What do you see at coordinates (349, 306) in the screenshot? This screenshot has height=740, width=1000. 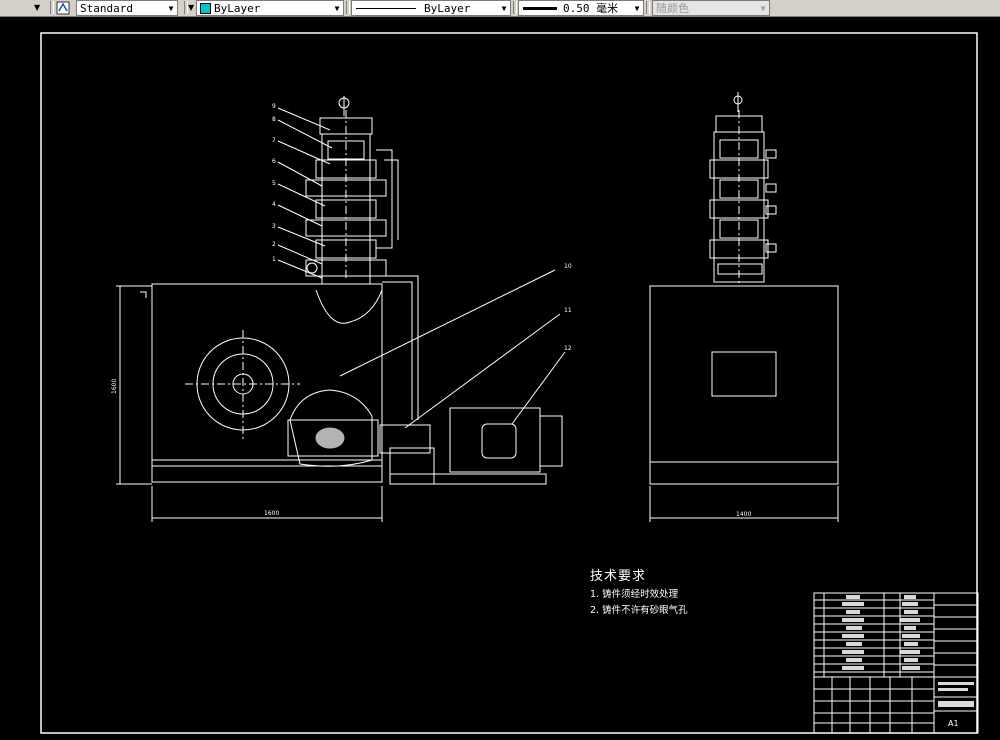 I see `break-outline-top` at bounding box center [349, 306].